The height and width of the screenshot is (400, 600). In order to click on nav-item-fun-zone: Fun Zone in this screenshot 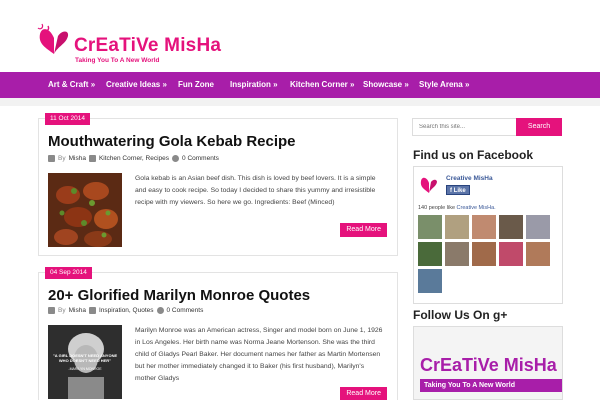, I will do `click(196, 85)`.